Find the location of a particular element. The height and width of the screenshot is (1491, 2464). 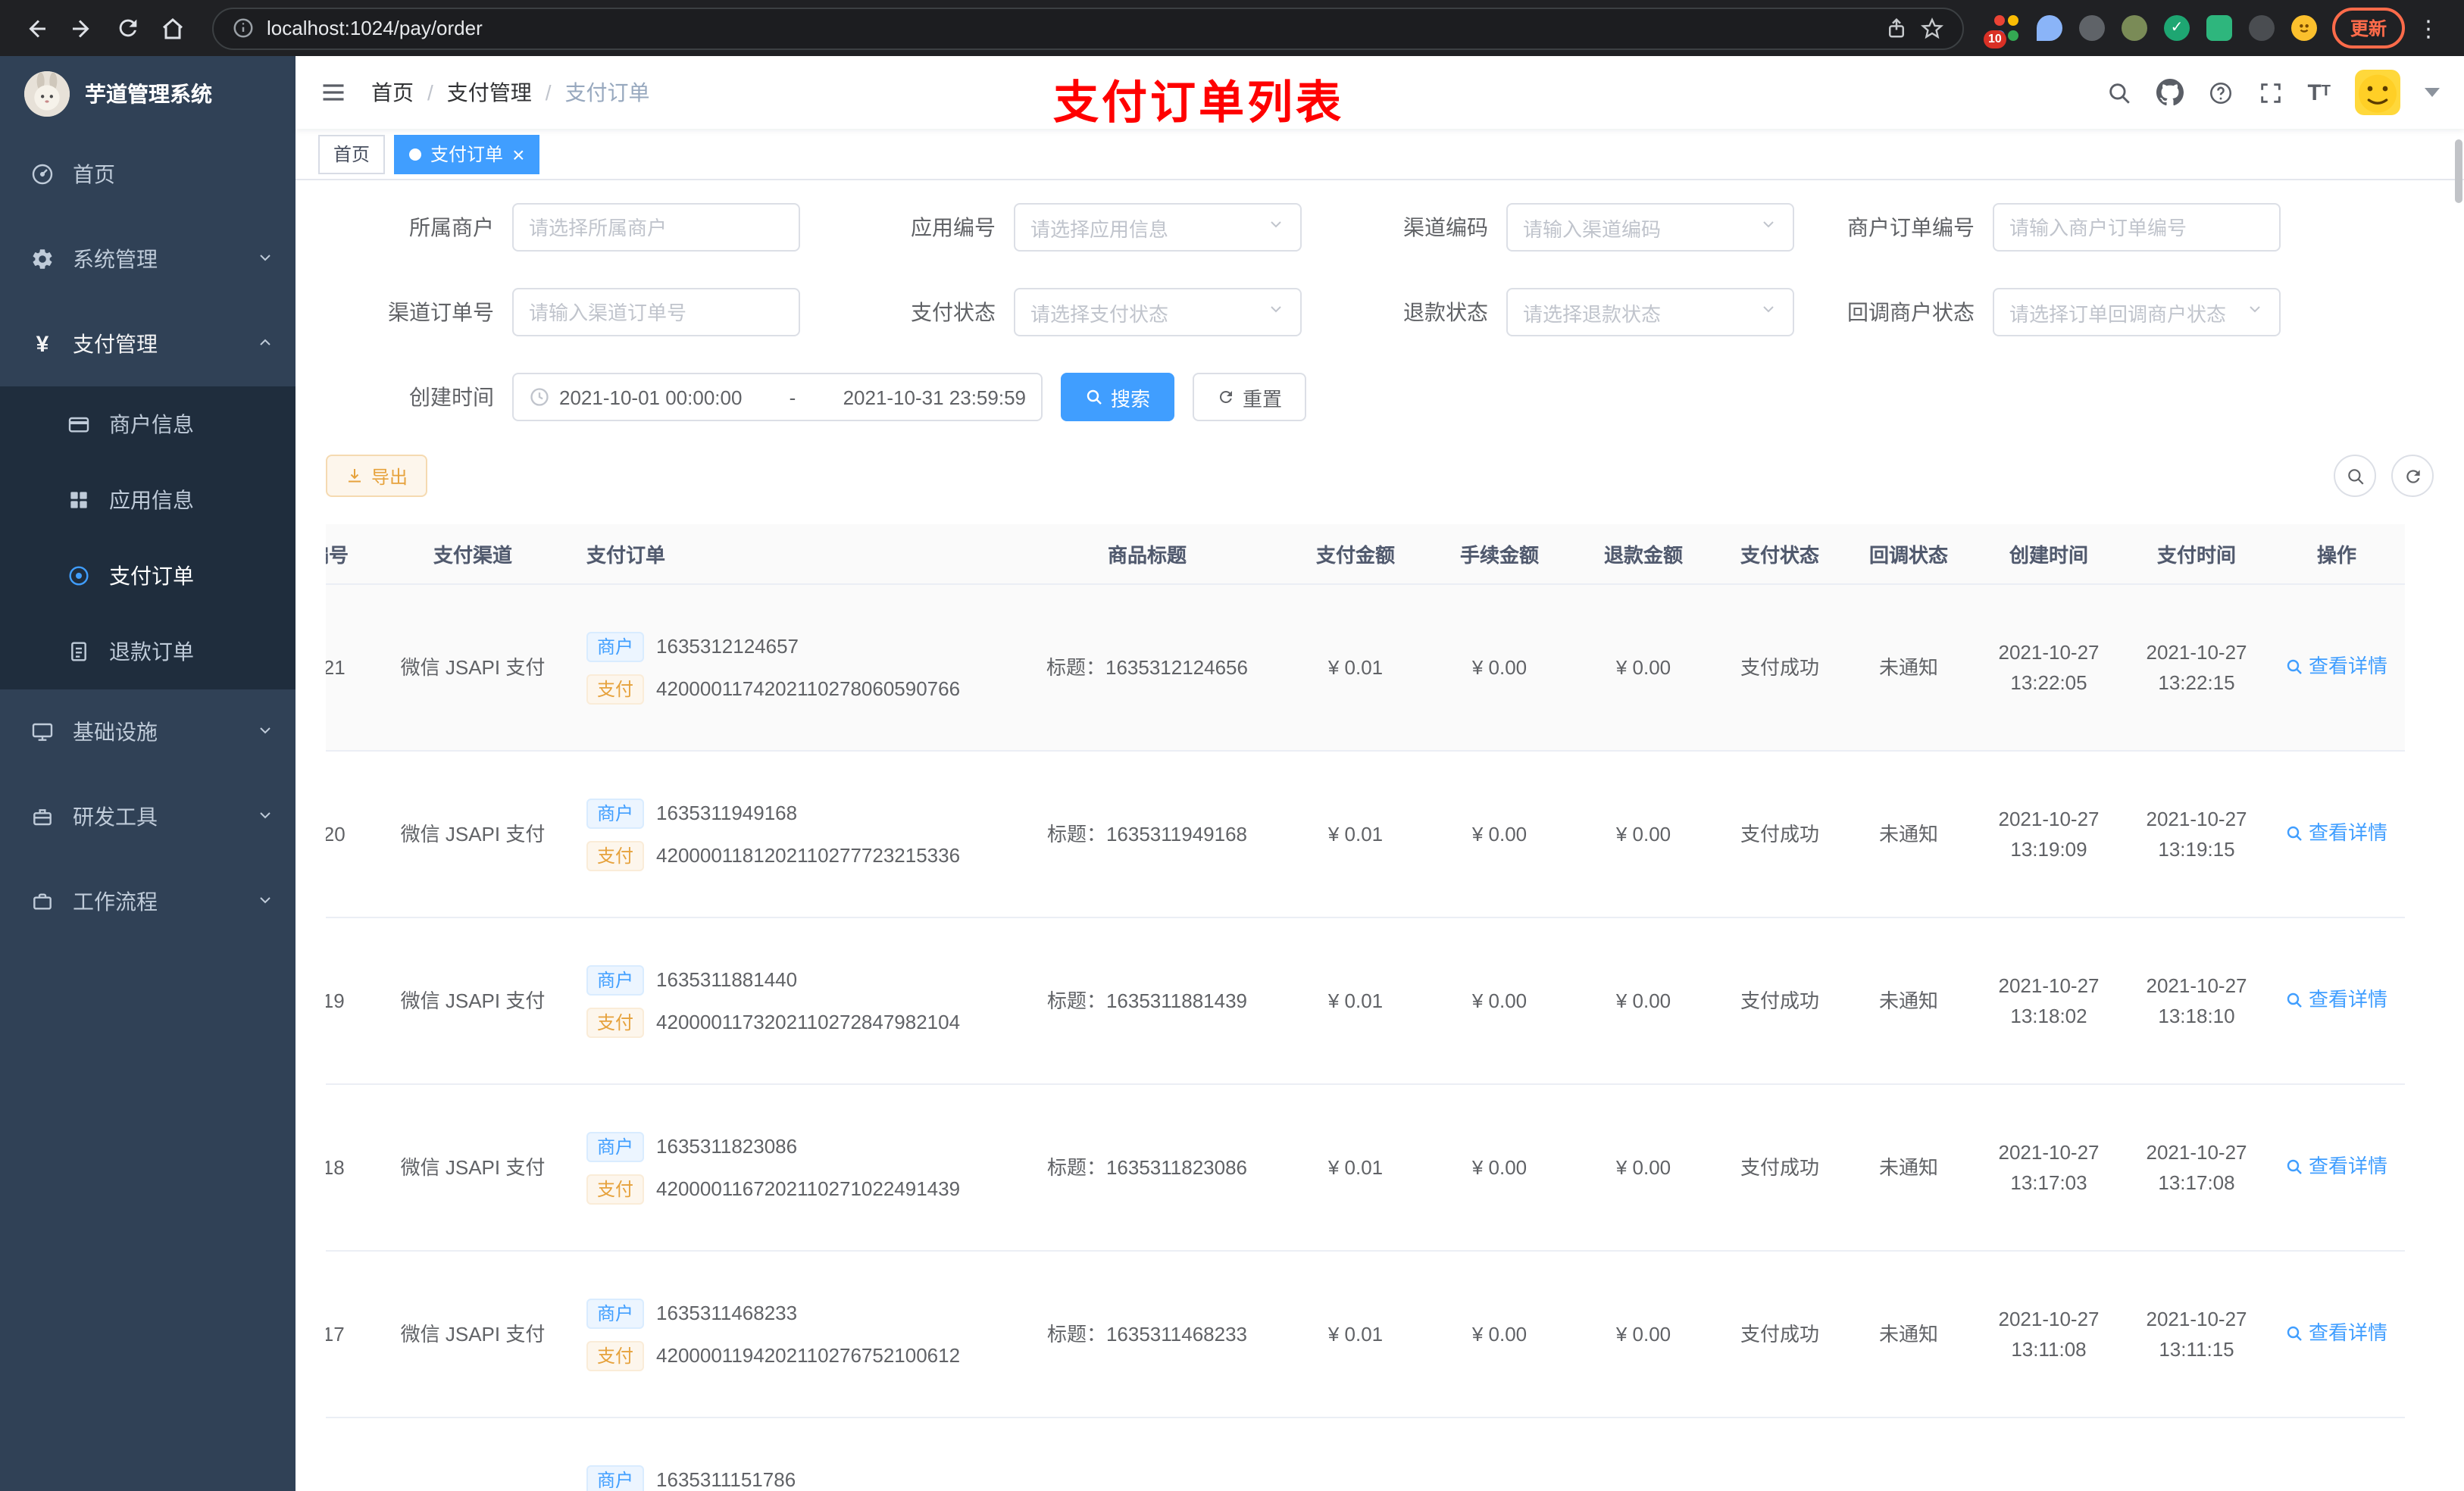

tags-view: 首页 支付订单 × is located at coordinates (1379, 154).